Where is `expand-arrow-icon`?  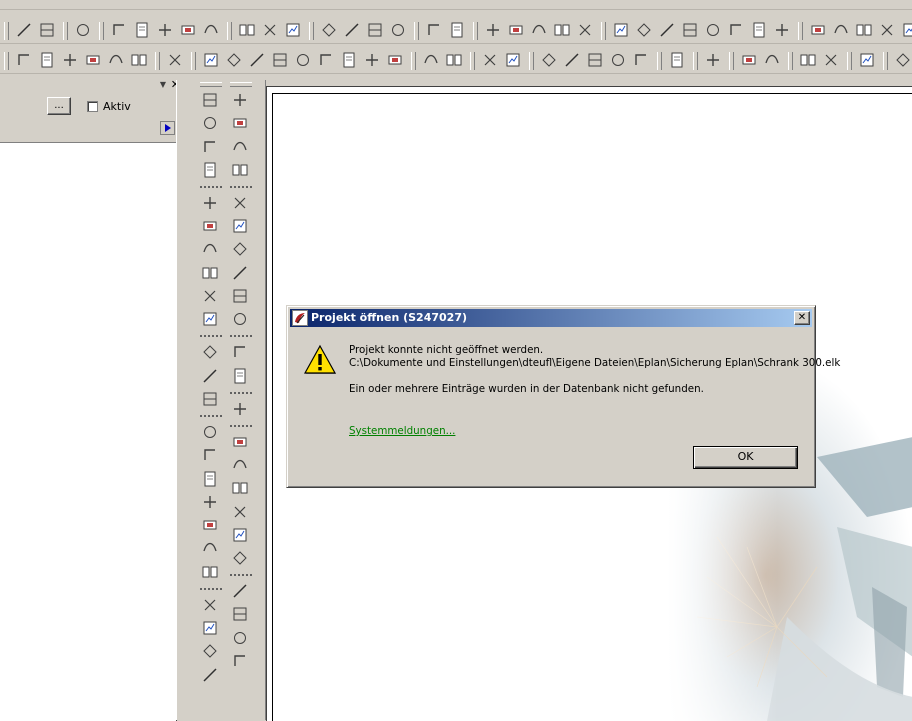
expand-arrow-icon is located at coordinates (167, 128).